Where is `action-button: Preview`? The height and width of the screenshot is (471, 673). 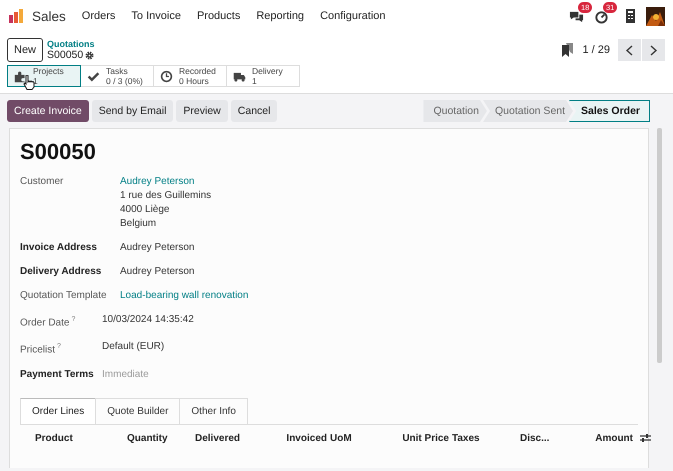
action-button: Preview is located at coordinates (202, 111).